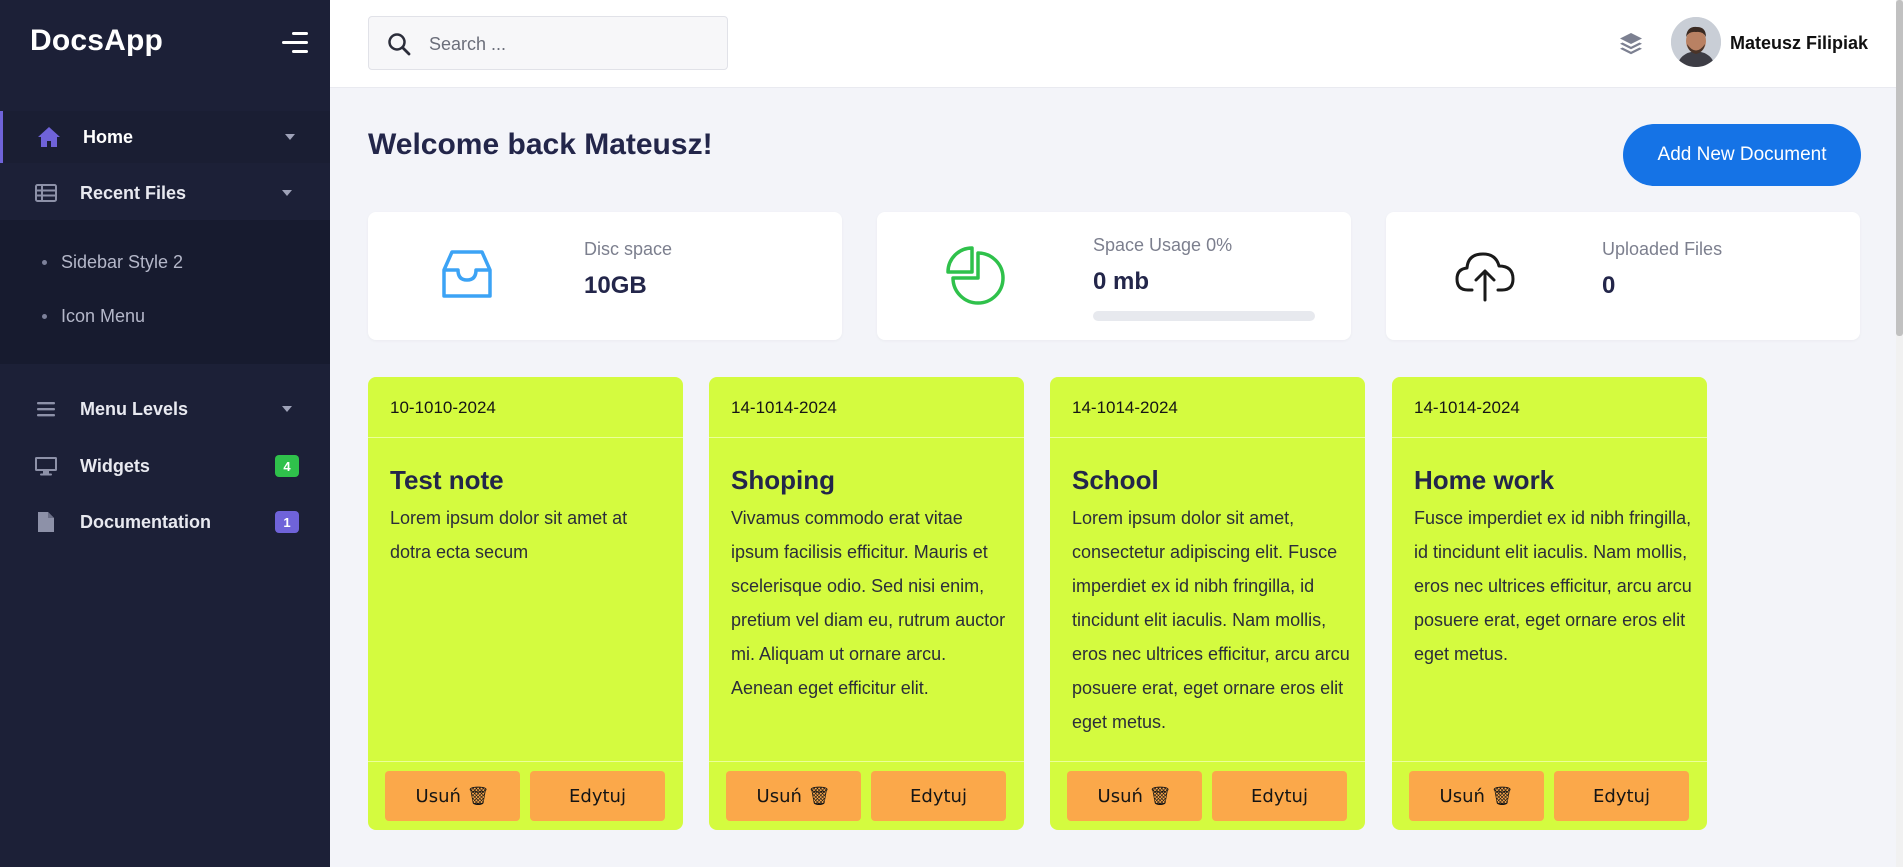 Image resolution: width=1903 pixels, height=867 pixels. I want to click on submenu-item-label: Icon Menu, so click(103, 315).